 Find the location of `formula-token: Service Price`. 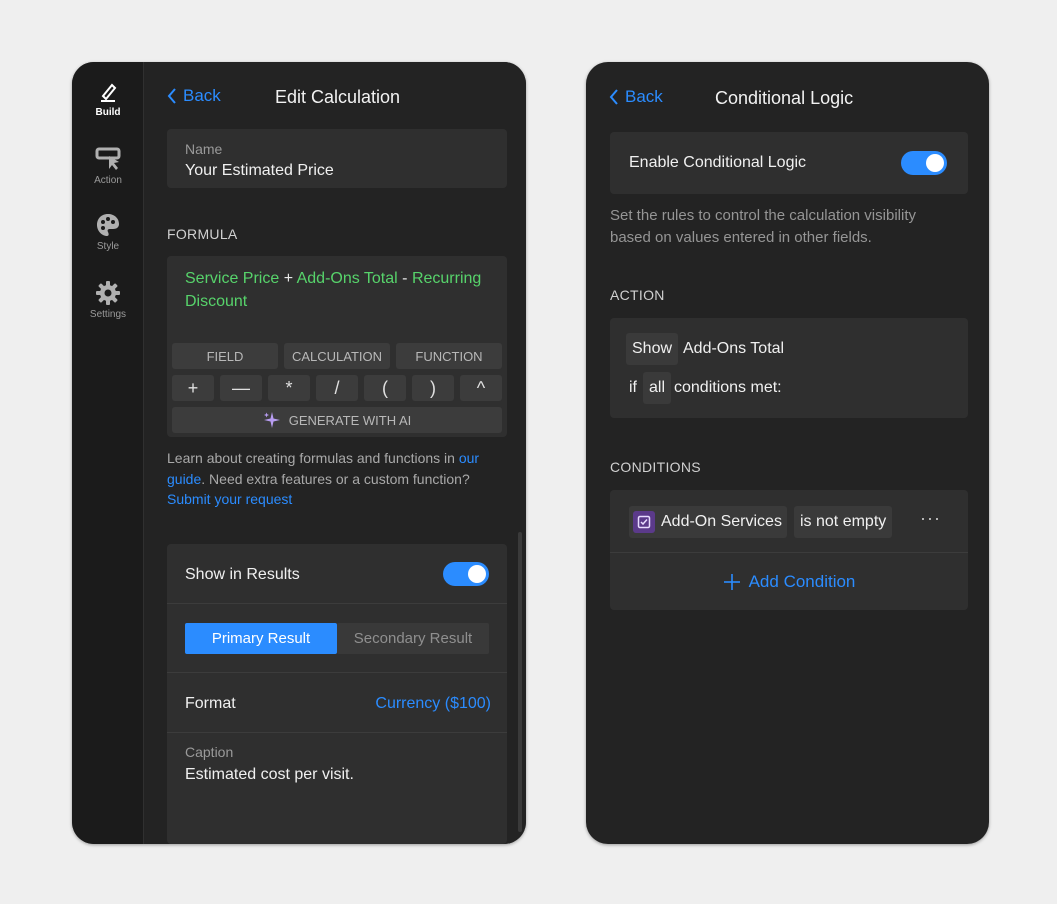

formula-token: Service Price is located at coordinates (232, 278).